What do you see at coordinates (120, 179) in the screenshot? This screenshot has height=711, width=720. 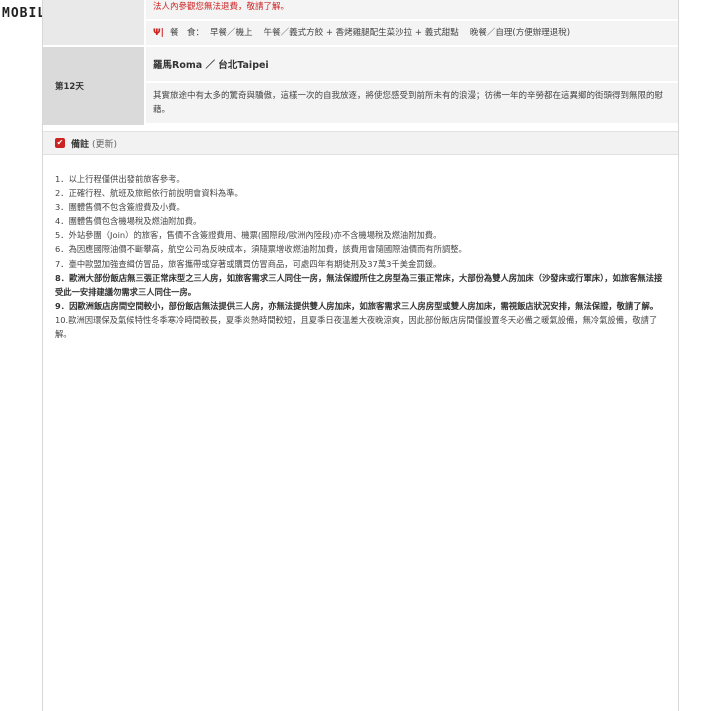 I see `note-item: 1．以上行程僅供出發前旅客參考。` at bounding box center [120, 179].